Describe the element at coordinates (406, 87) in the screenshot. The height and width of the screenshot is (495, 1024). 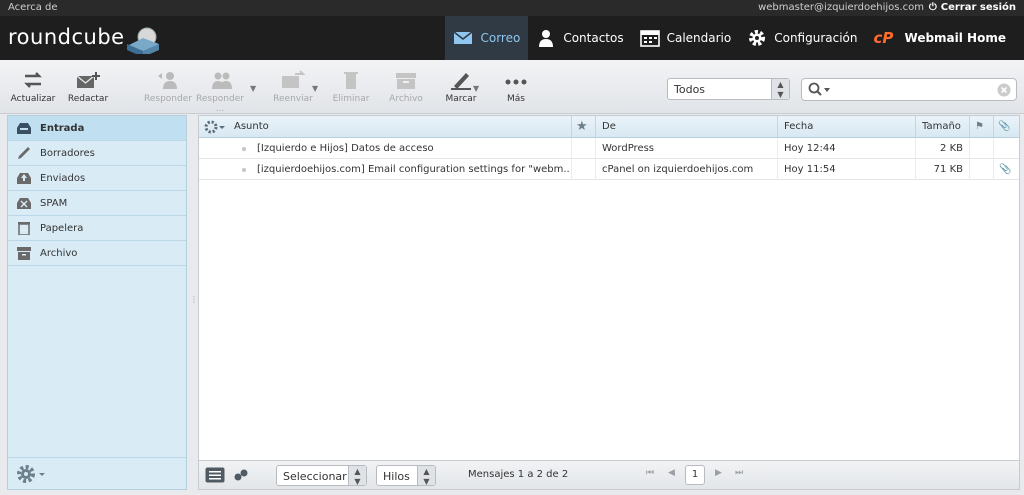
I see `archive-button: Archivo` at that location.